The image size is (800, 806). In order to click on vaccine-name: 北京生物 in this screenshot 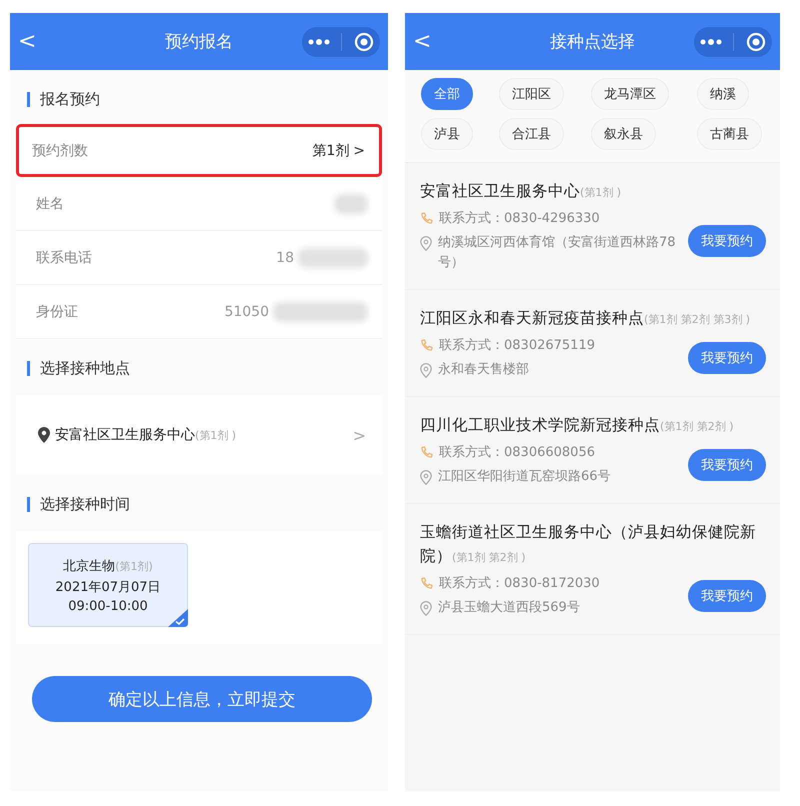, I will do `click(89, 566)`.